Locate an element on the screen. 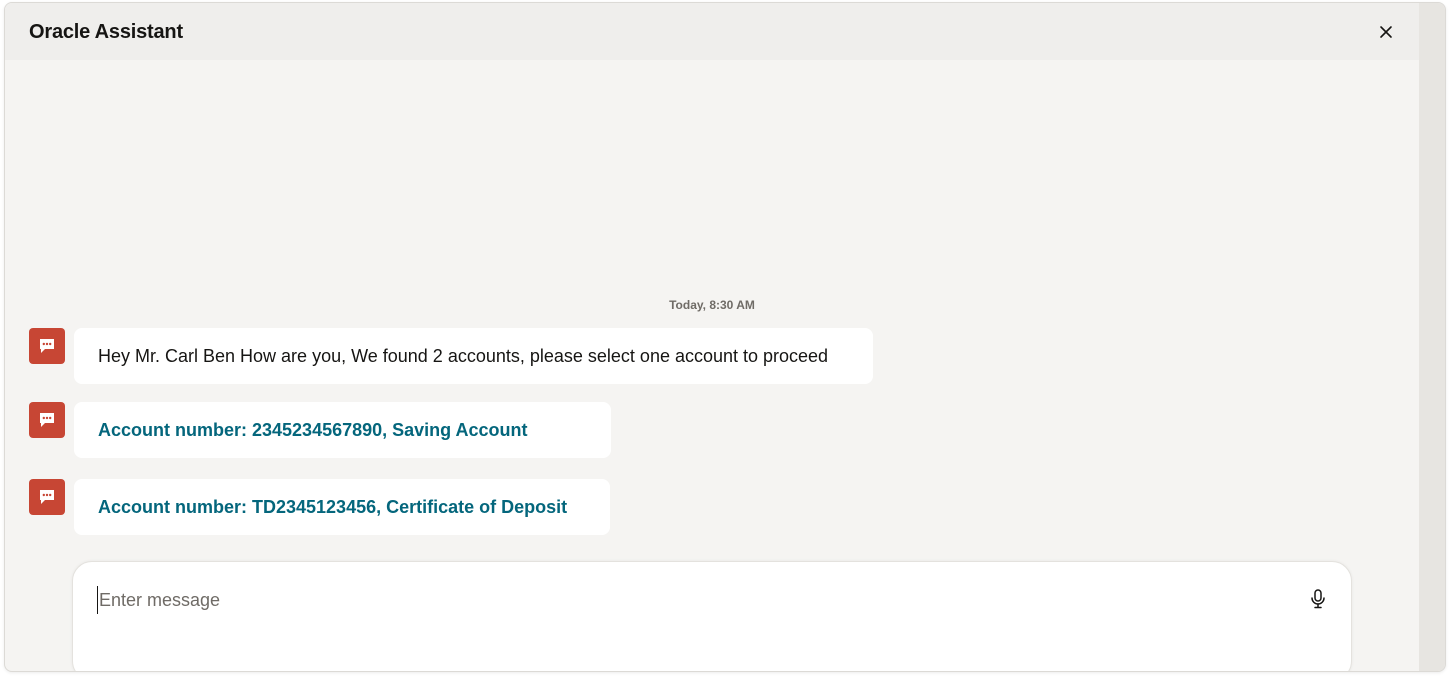 This screenshot has height=677, width=1450. conversation-timestamp: Today, 8:30 AM is located at coordinates (712, 305).